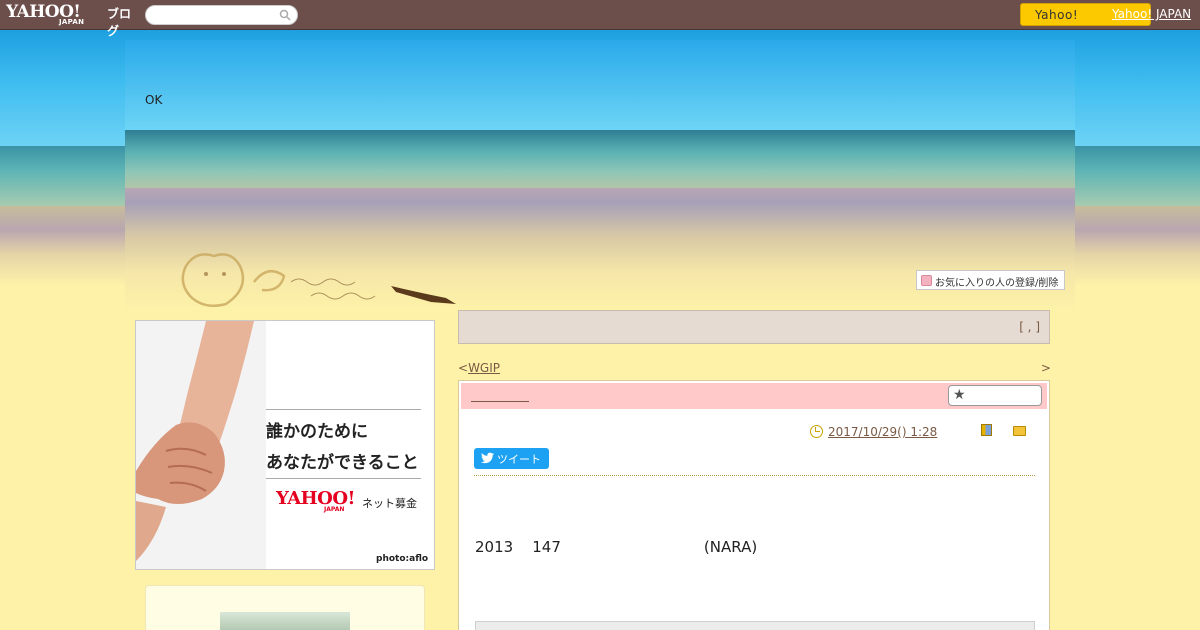 This screenshot has height=630, width=1200. I want to click on yahoo-top-bar: YAHOO! JAPAN ブログ Yahoo! Yahoo! JAPAN, so click(600, 19).